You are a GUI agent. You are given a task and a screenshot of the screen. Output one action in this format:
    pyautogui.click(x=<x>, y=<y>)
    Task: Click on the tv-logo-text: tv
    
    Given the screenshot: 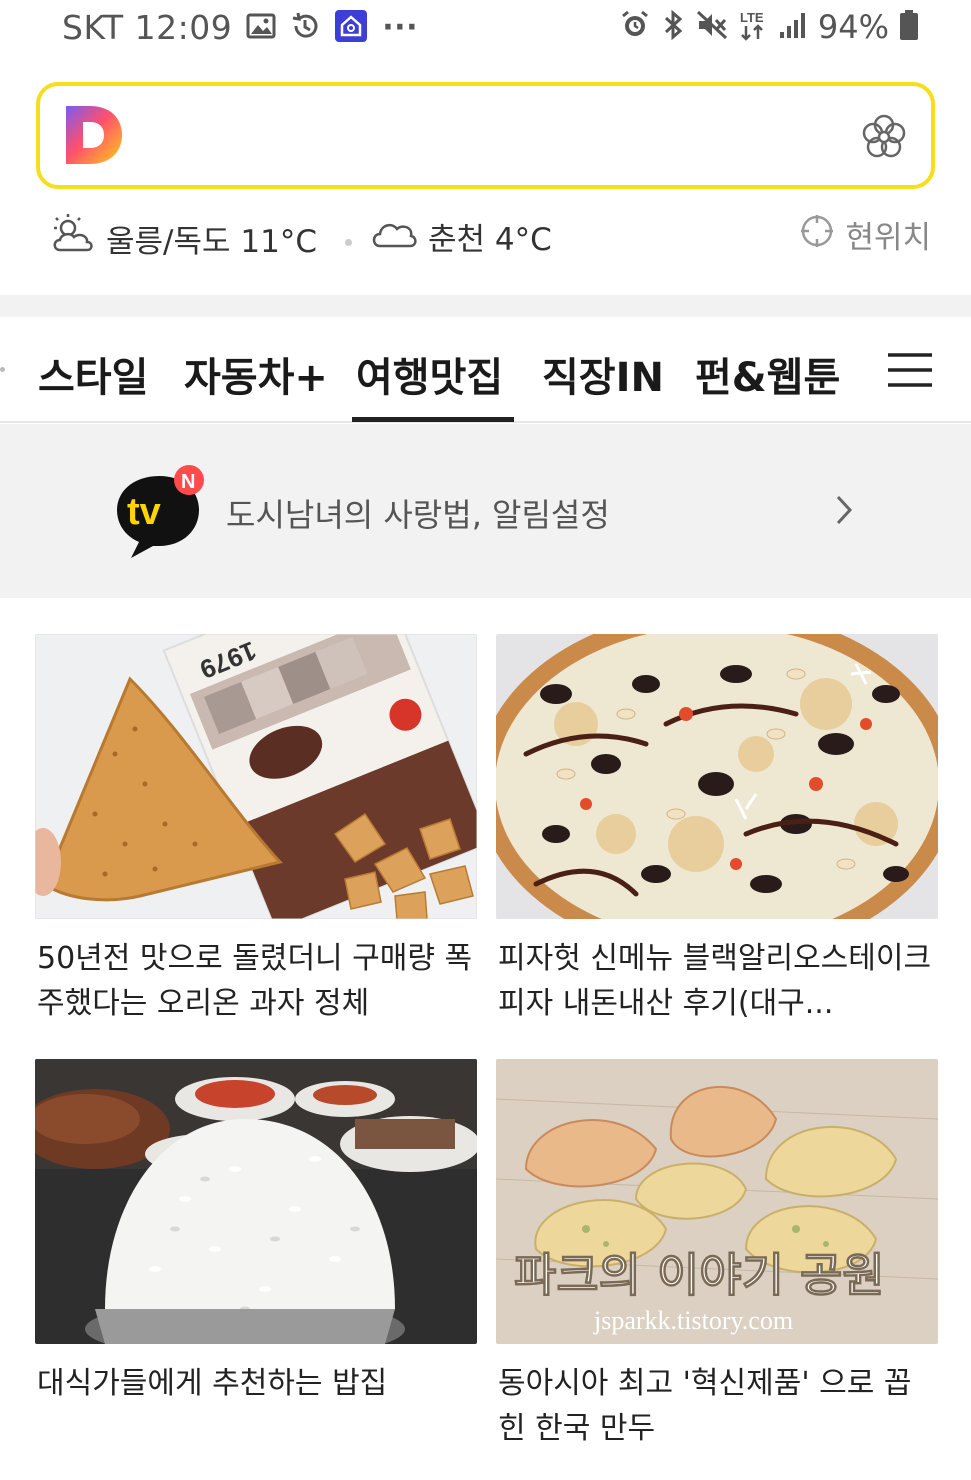 What is the action you would take?
    pyautogui.click(x=144, y=512)
    